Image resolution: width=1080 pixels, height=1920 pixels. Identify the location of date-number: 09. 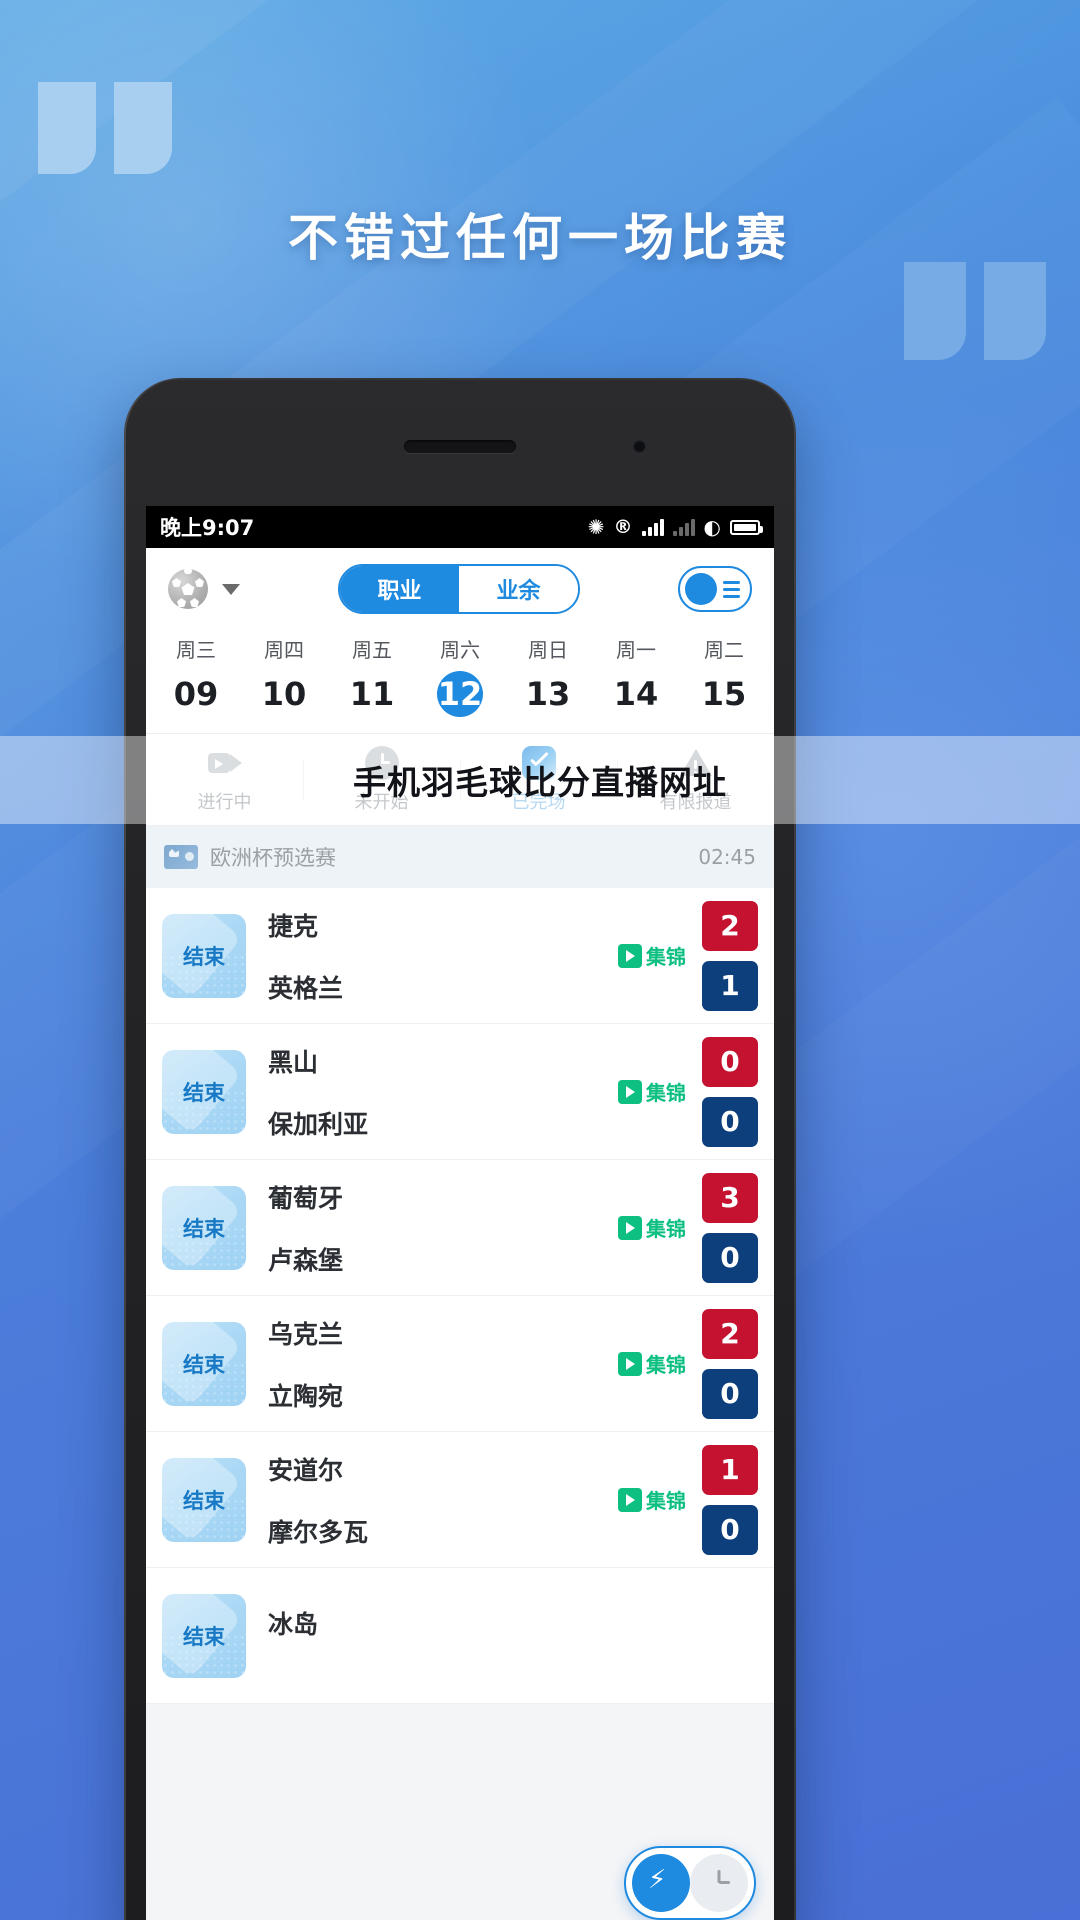
(196, 694).